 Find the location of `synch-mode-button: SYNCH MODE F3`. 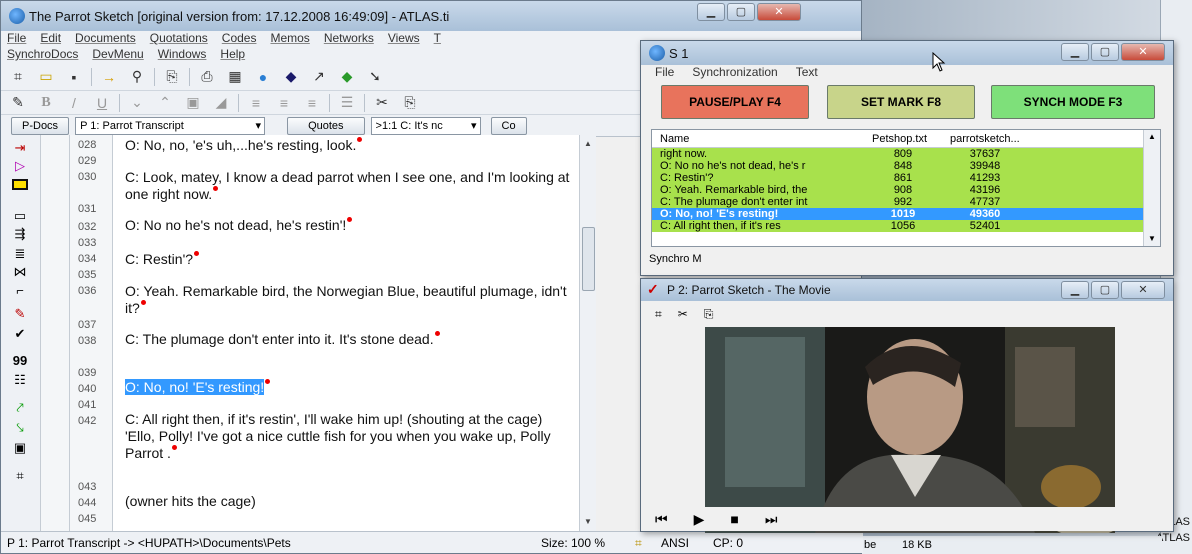

synch-mode-button: SYNCH MODE F3 is located at coordinates (1073, 102).